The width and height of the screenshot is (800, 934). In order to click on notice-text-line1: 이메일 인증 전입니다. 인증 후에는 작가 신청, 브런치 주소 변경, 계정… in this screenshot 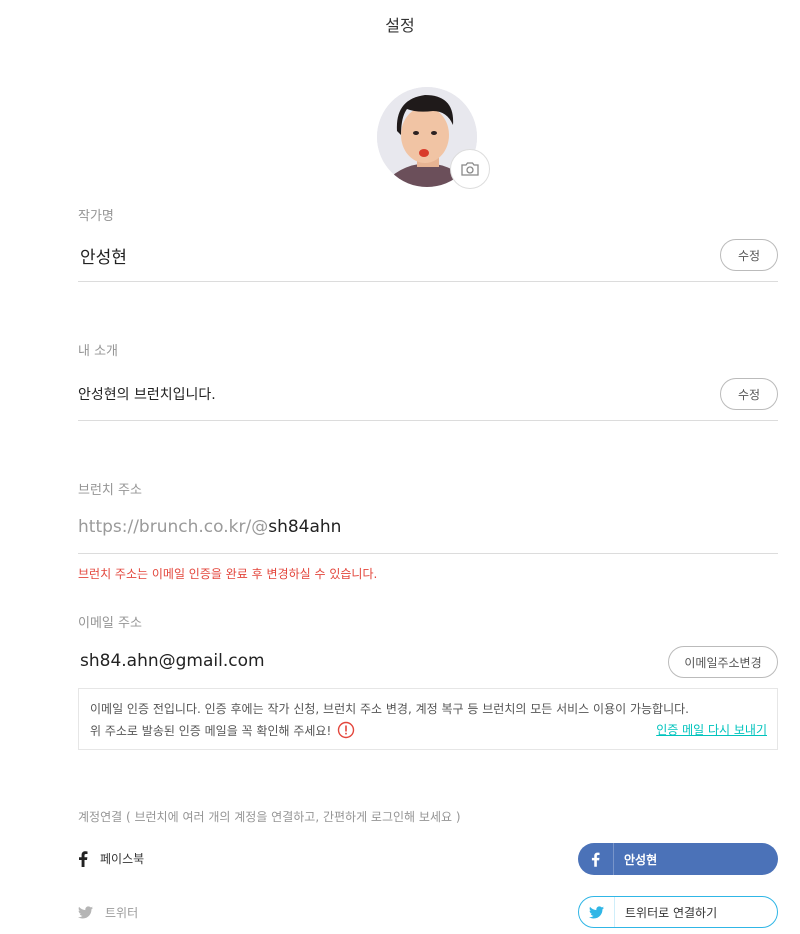, I will do `click(389, 709)`.